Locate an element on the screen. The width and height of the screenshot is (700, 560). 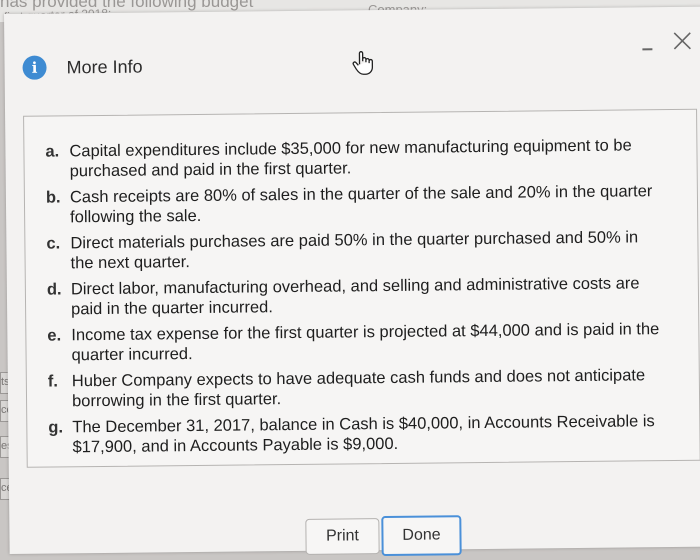
list-item-letter: d. is located at coordinates (54, 289).